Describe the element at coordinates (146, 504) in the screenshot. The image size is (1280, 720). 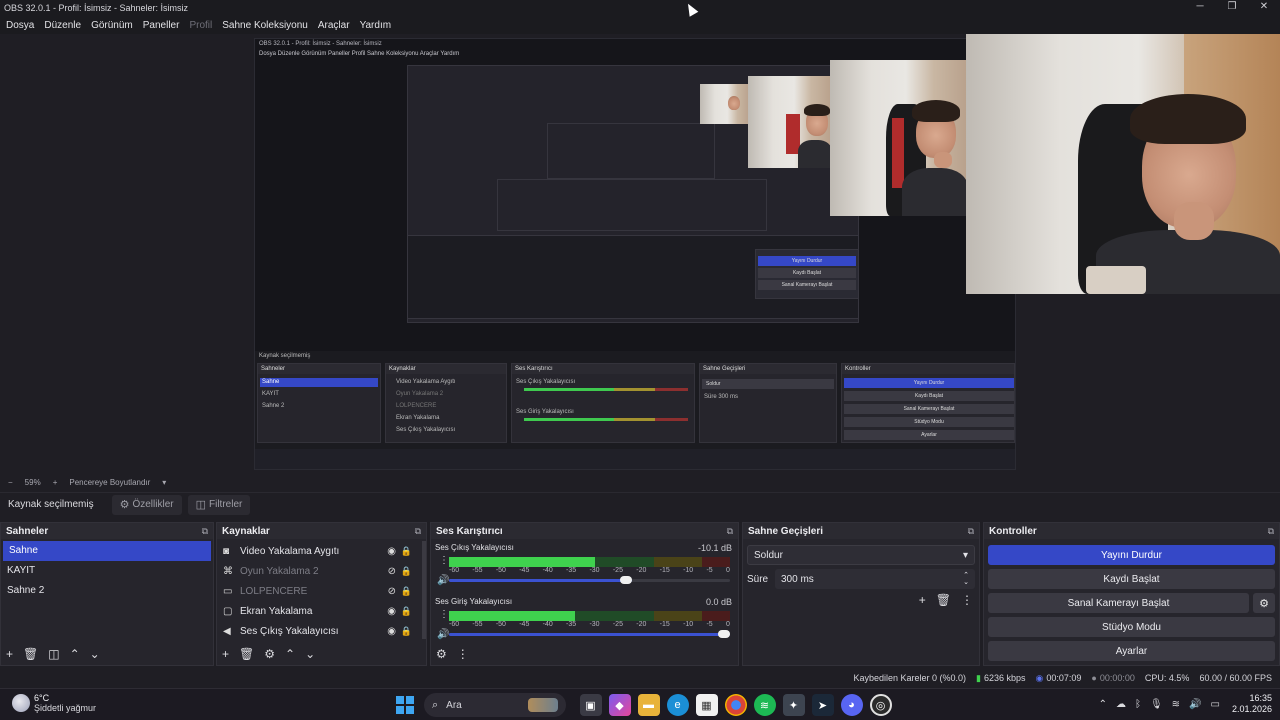
I see `properties-button: ⚙ Özellikler` at that location.